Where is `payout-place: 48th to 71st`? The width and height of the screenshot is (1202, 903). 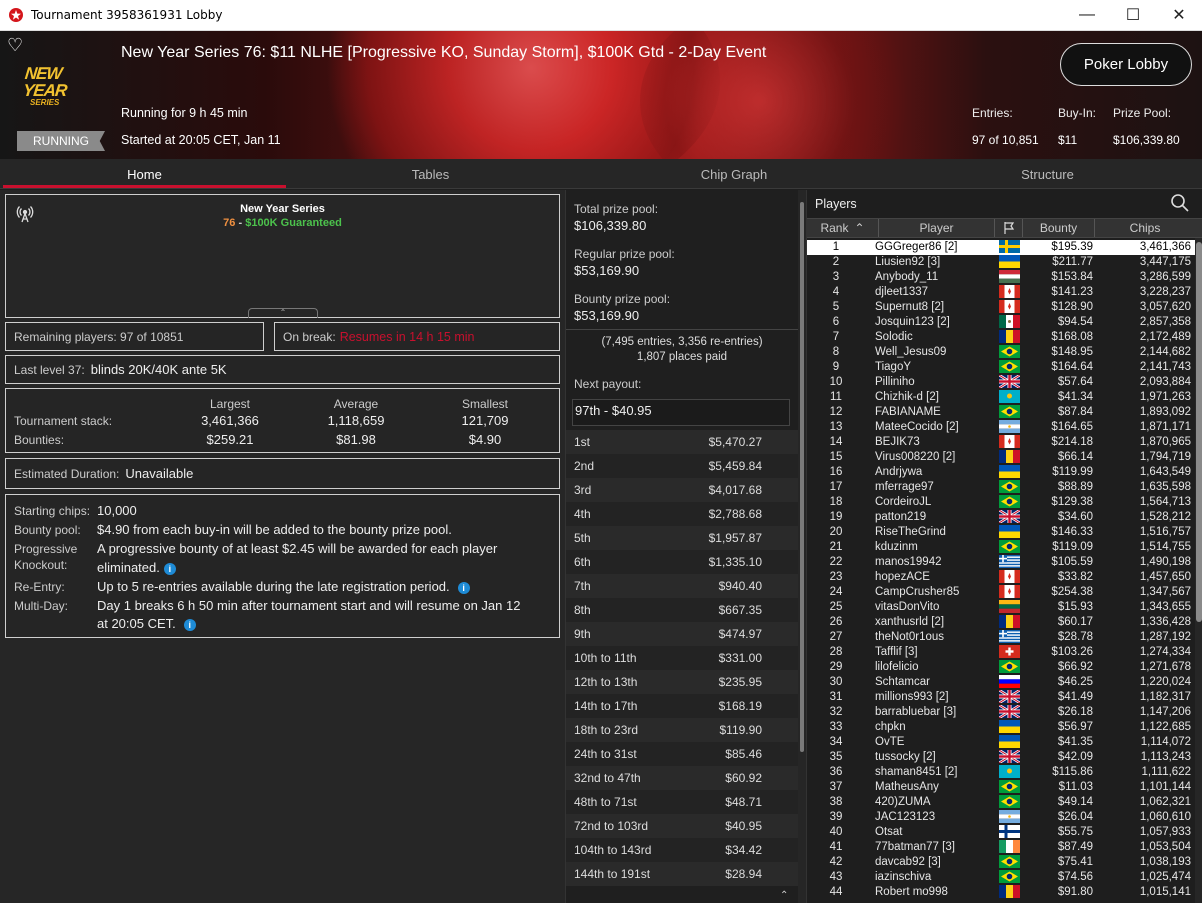
payout-place: 48th to 71st is located at coordinates (605, 802).